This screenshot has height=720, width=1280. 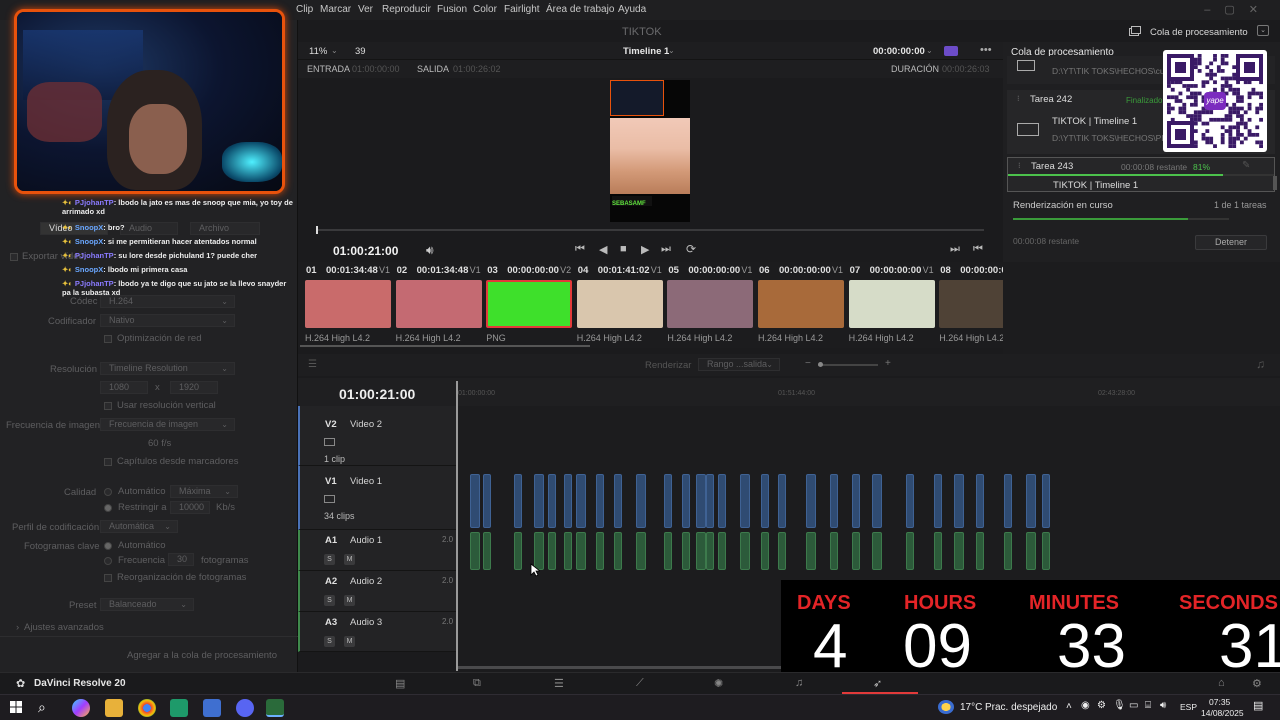 What do you see at coordinates (986, 50) in the screenshot?
I see `more-options-icon: •••` at bounding box center [986, 50].